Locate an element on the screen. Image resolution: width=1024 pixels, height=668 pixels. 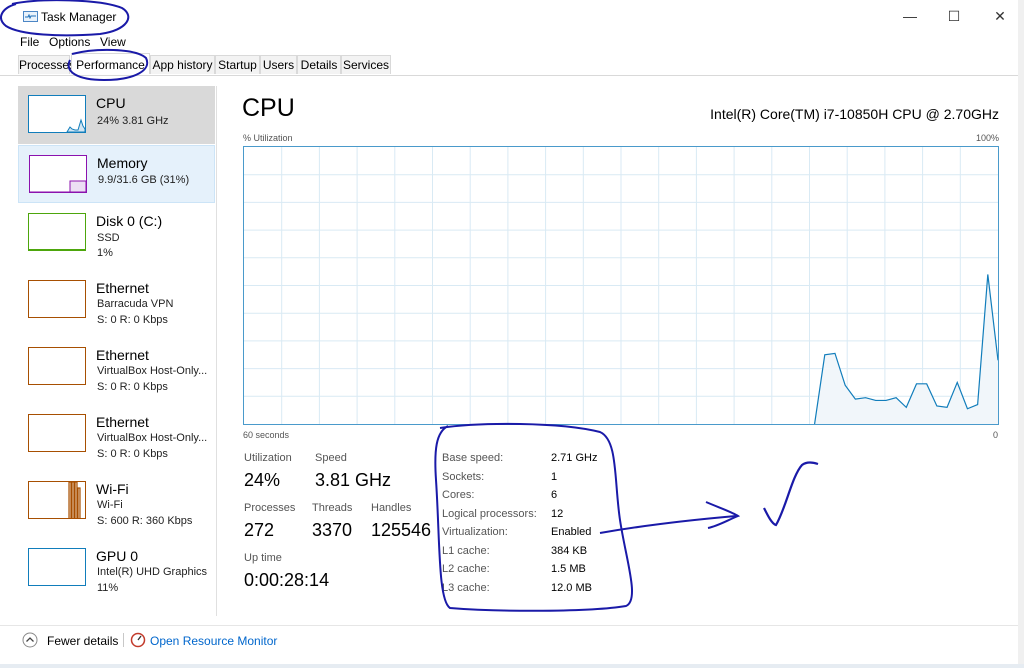
footer-bar: Fewer details Open Resource Monitor is located at coordinates (509, 640).